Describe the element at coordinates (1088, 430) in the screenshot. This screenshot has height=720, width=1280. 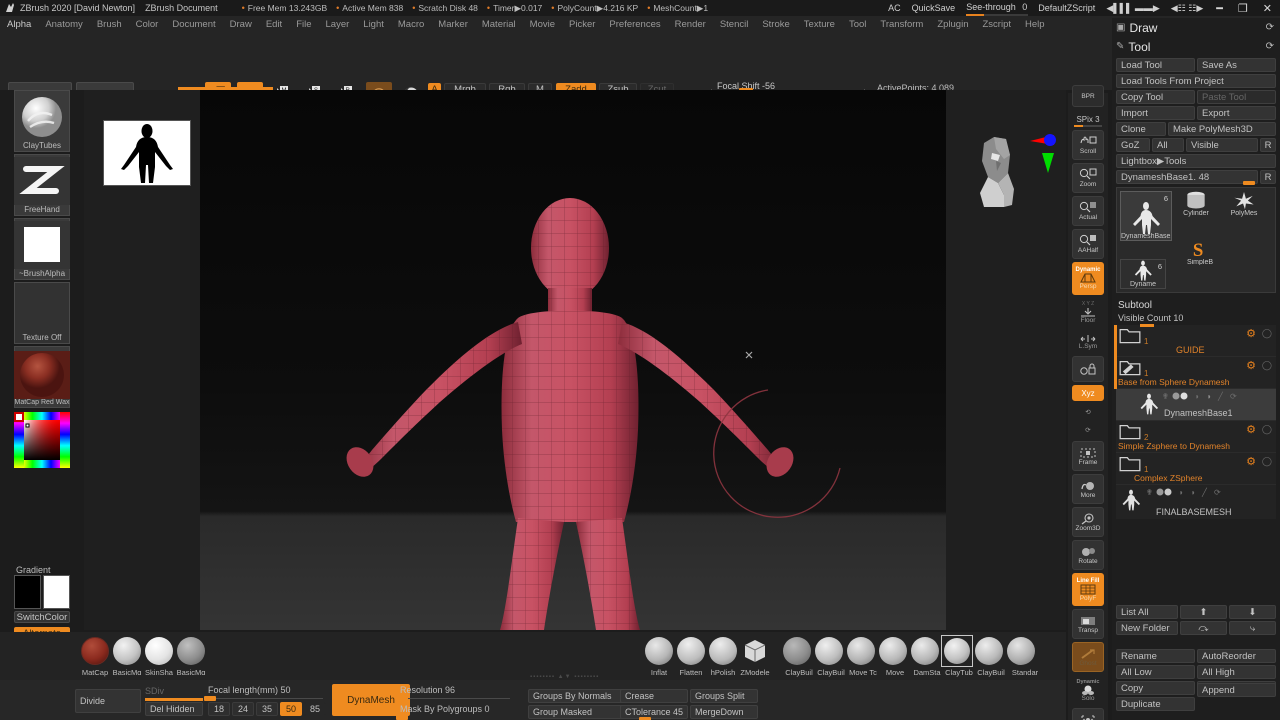
I see `rotate-cw-button: ⟳` at that location.